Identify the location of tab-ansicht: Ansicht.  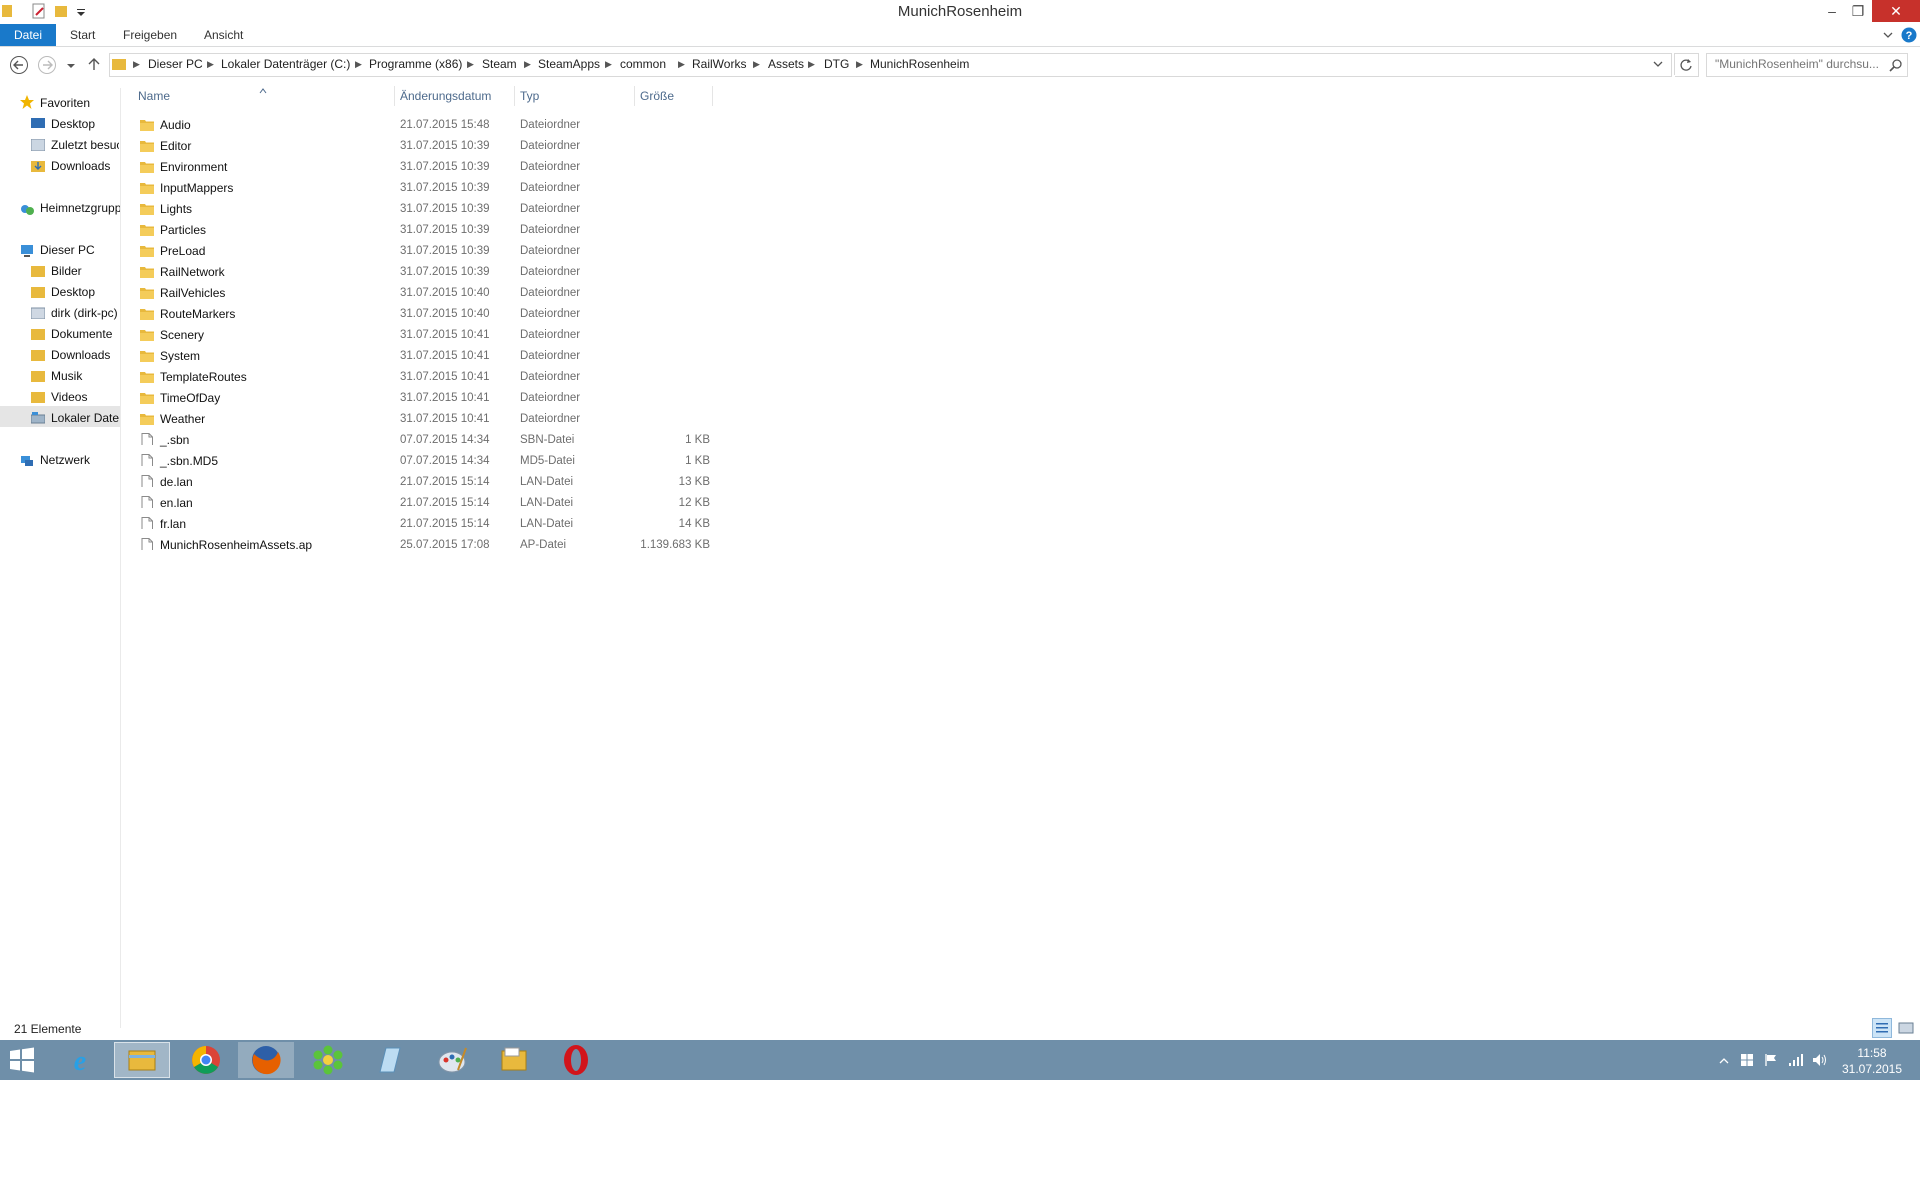
(223, 35).